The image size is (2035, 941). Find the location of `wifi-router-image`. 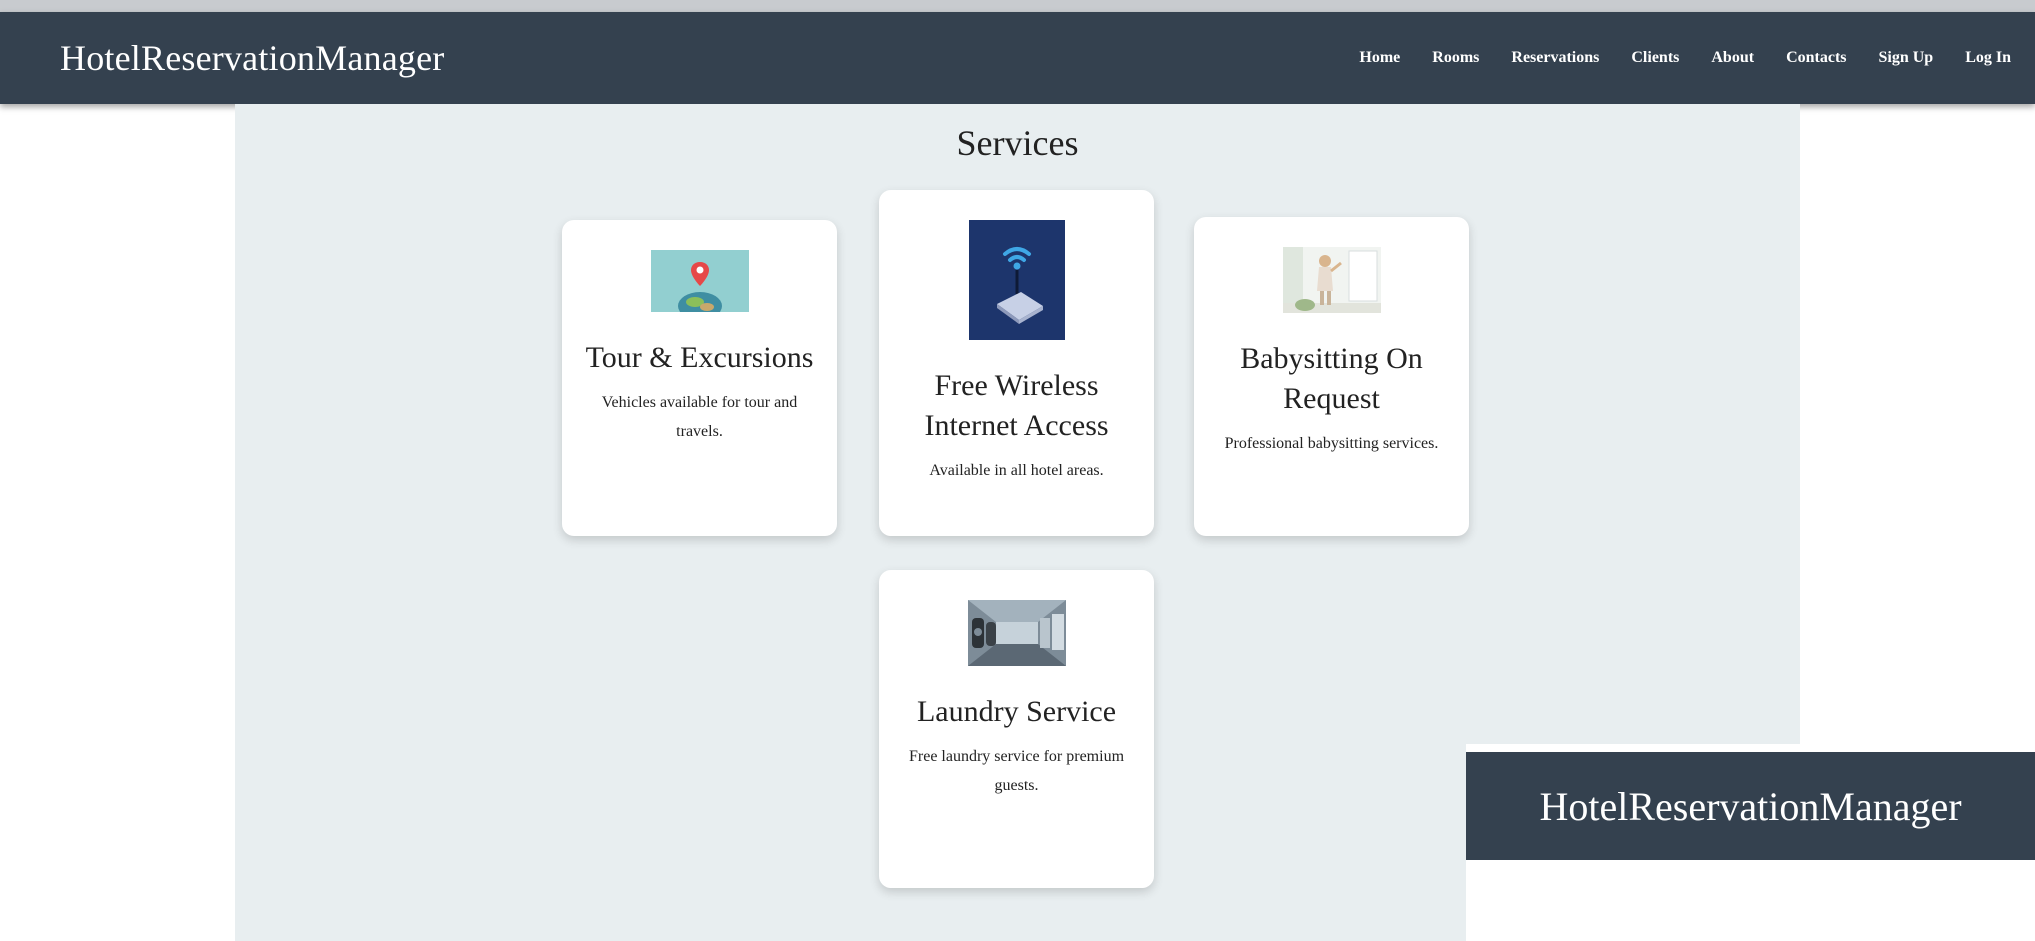

wifi-router-image is located at coordinates (1016, 280).